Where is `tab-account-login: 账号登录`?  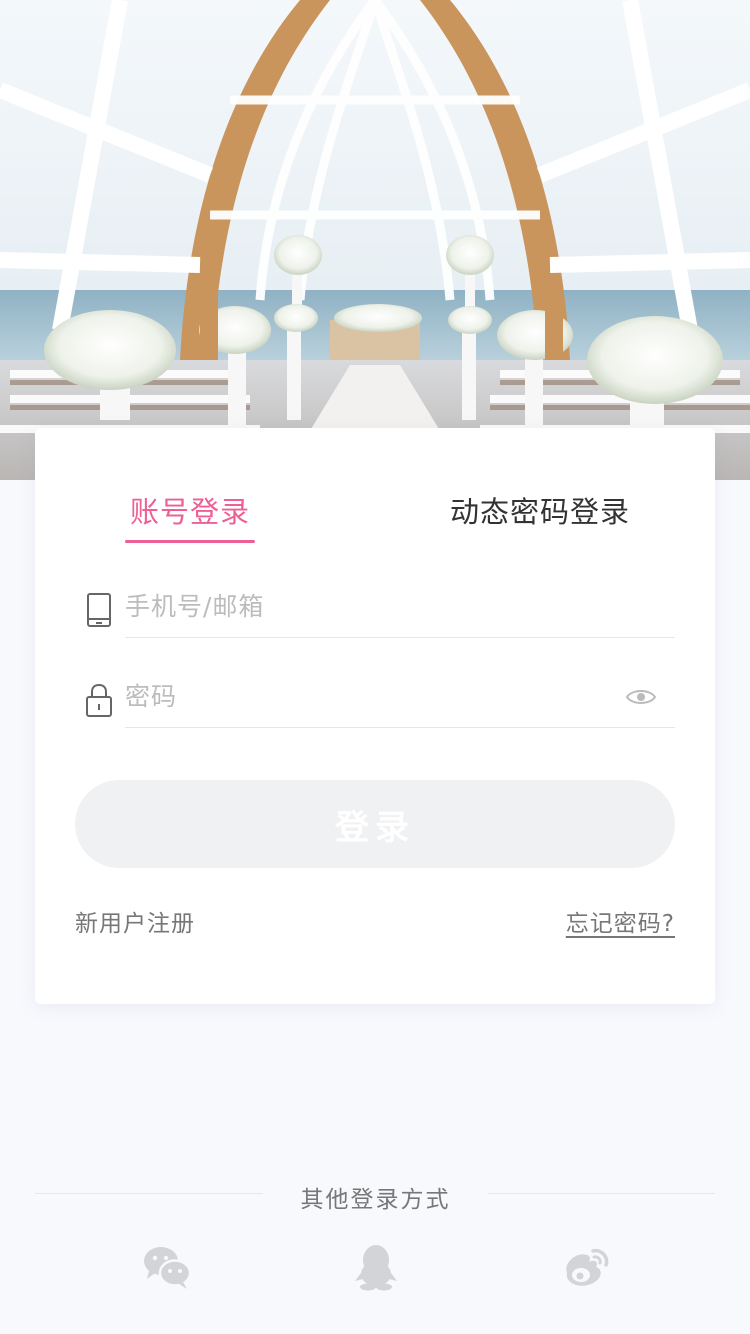
tab-account-login: 账号登录 is located at coordinates (190, 512).